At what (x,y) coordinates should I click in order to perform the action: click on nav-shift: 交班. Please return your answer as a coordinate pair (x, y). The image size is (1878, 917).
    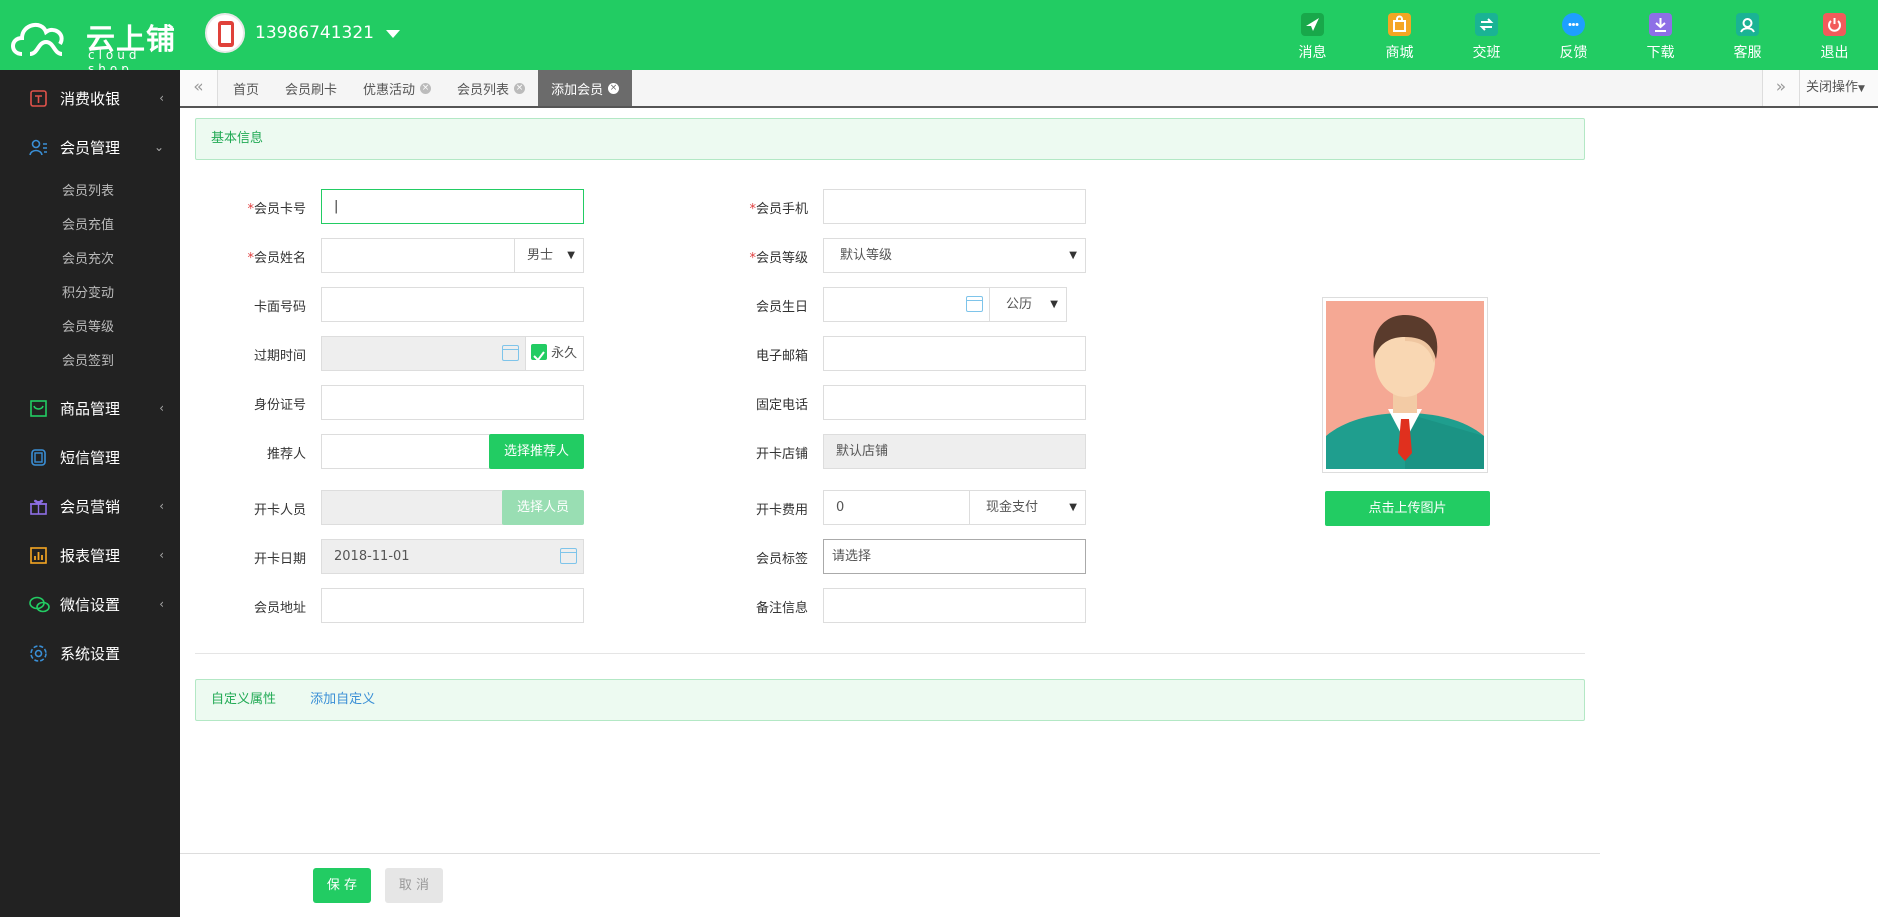
    Looking at the image, I should click on (1486, 35).